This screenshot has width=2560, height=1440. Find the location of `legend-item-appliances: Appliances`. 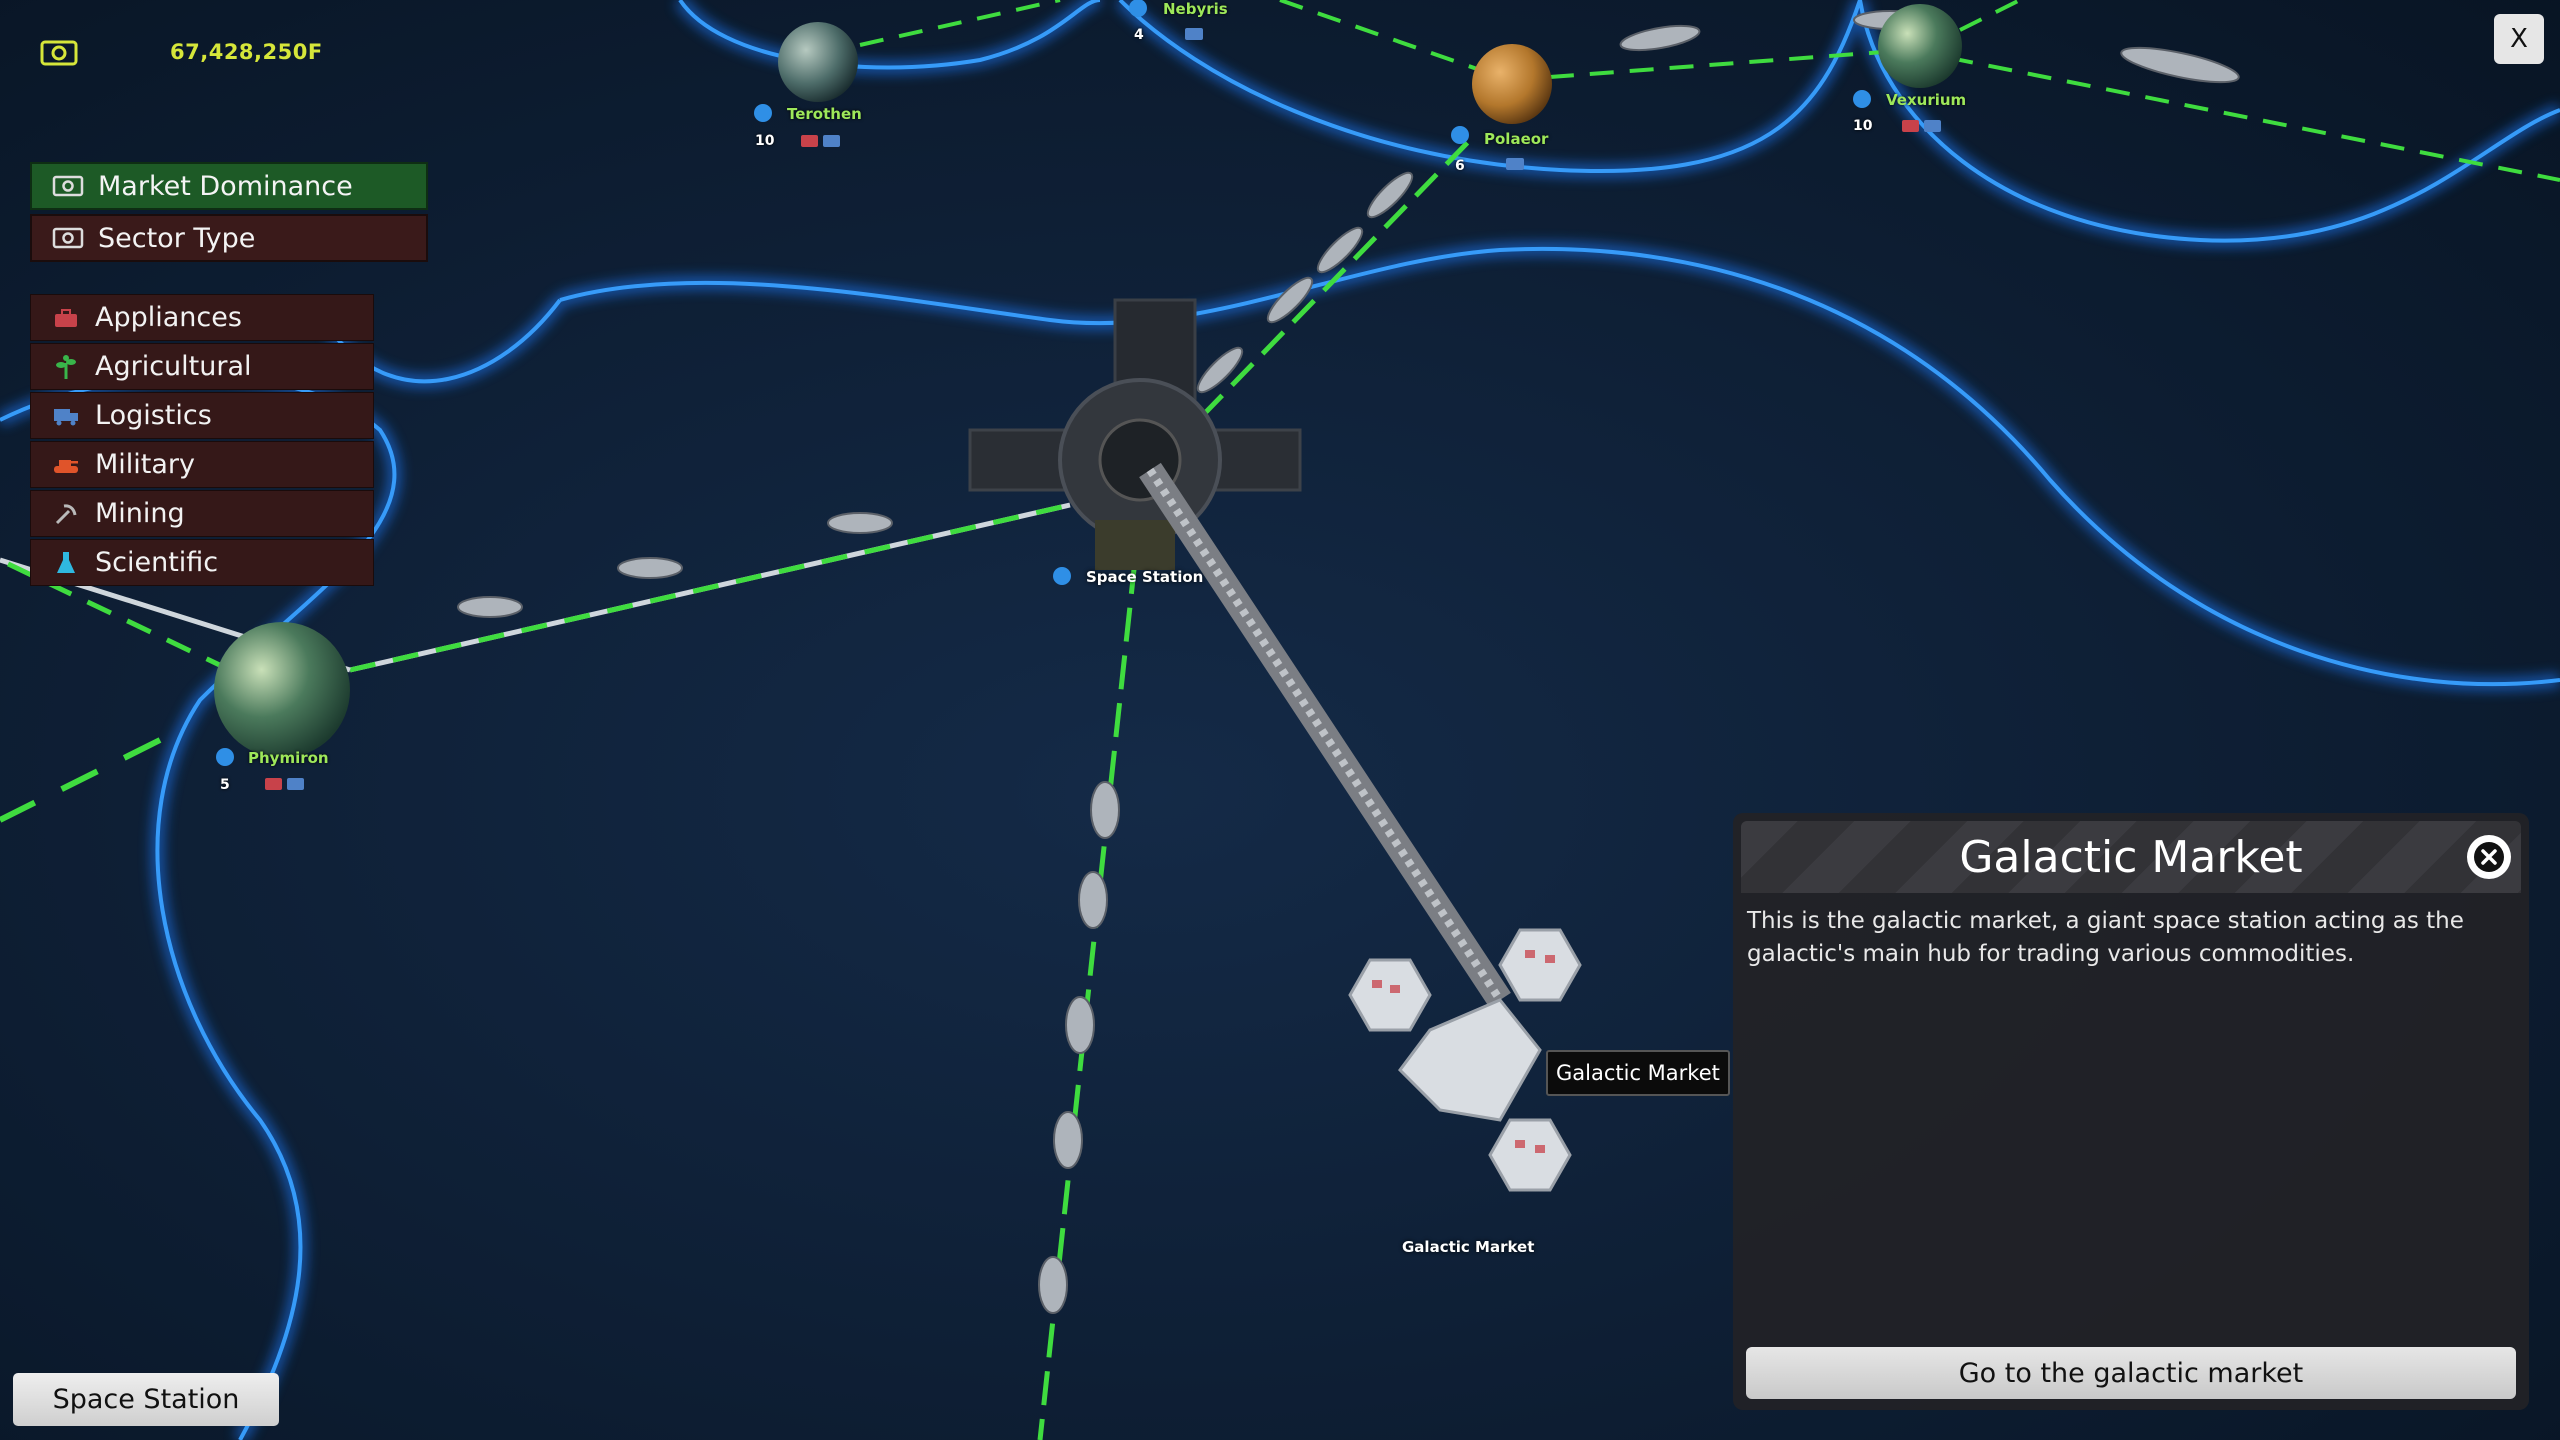

legend-item-appliances: Appliances is located at coordinates (202, 317).